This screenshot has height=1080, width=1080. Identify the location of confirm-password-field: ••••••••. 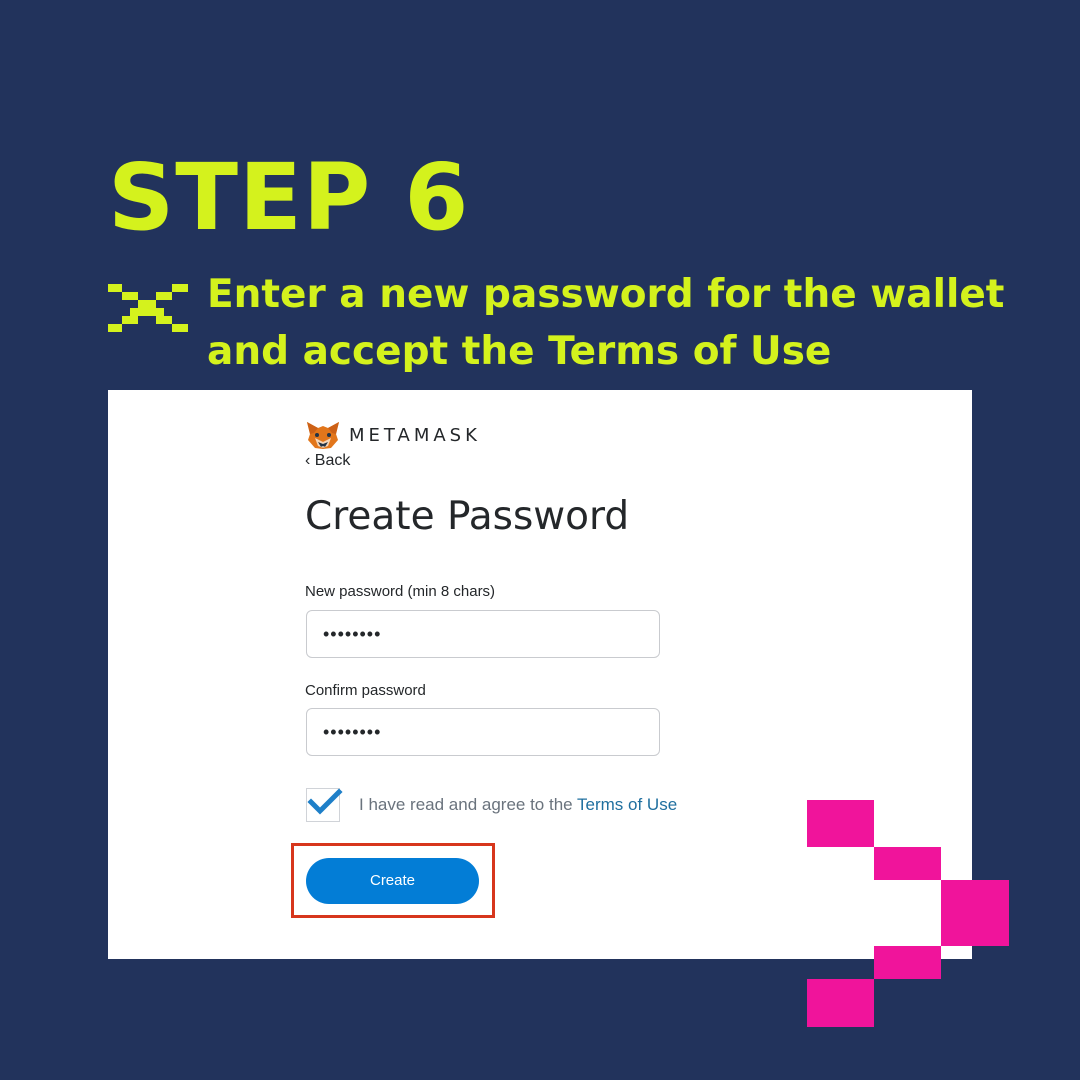
(483, 732).